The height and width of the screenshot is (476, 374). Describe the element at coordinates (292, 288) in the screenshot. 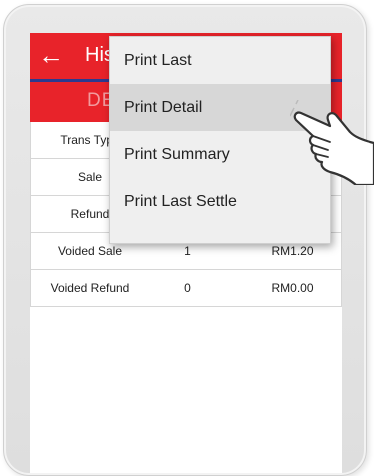

I see `amount-cell: RM0.00` at that location.